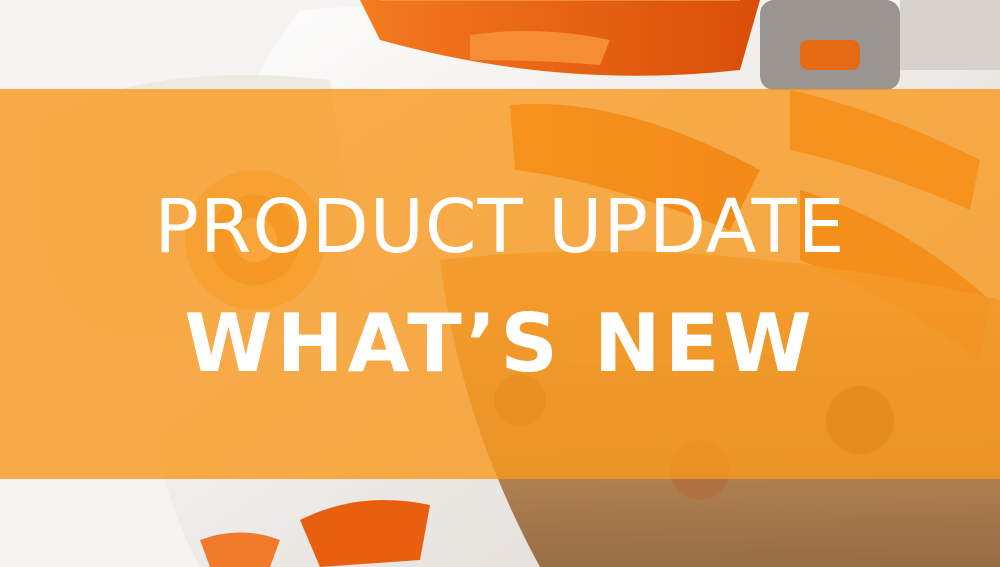  Describe the element at coordinates (500, 343) in the screenshot. I see `banner-subtitle: WHAT’S NEW` at that location.